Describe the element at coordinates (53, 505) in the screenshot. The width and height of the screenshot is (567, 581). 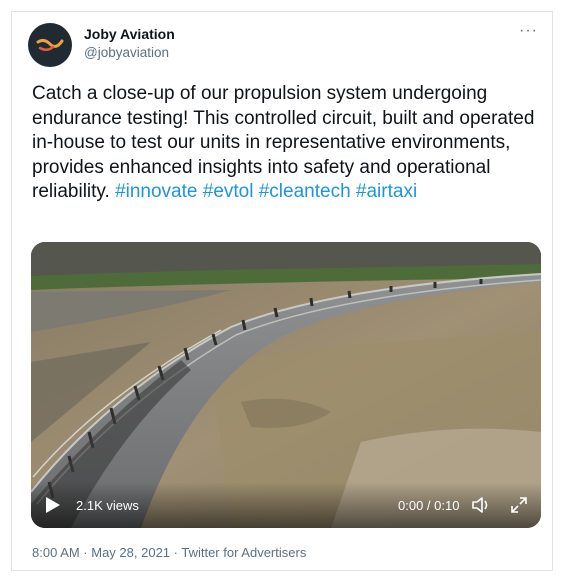
I see `play-icon` at that location.